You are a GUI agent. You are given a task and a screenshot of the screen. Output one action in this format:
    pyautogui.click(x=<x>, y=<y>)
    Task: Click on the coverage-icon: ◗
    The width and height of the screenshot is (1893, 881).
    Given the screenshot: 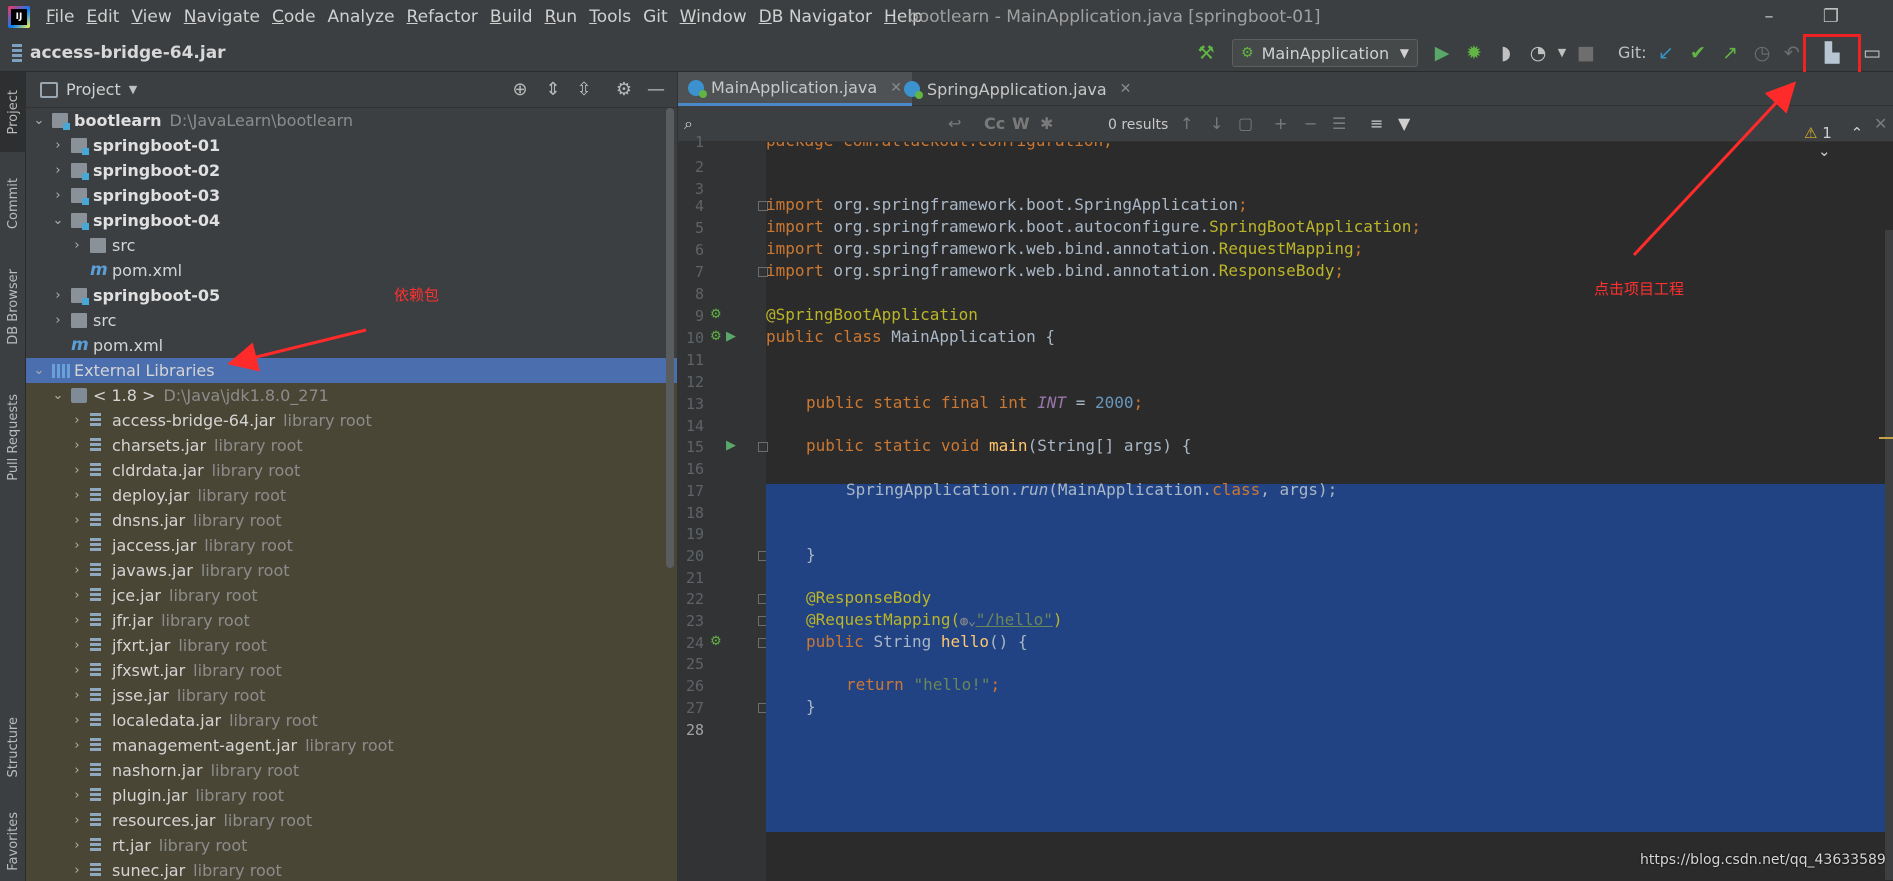 What is the action you would take?
    pyautogui.click(x=1506, y=53)
    